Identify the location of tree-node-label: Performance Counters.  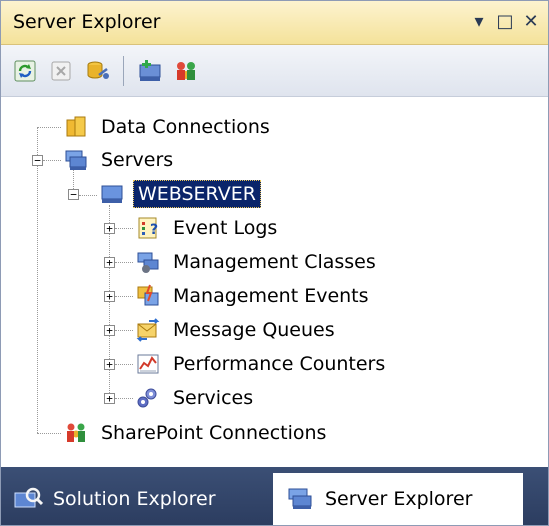
(279, 364).